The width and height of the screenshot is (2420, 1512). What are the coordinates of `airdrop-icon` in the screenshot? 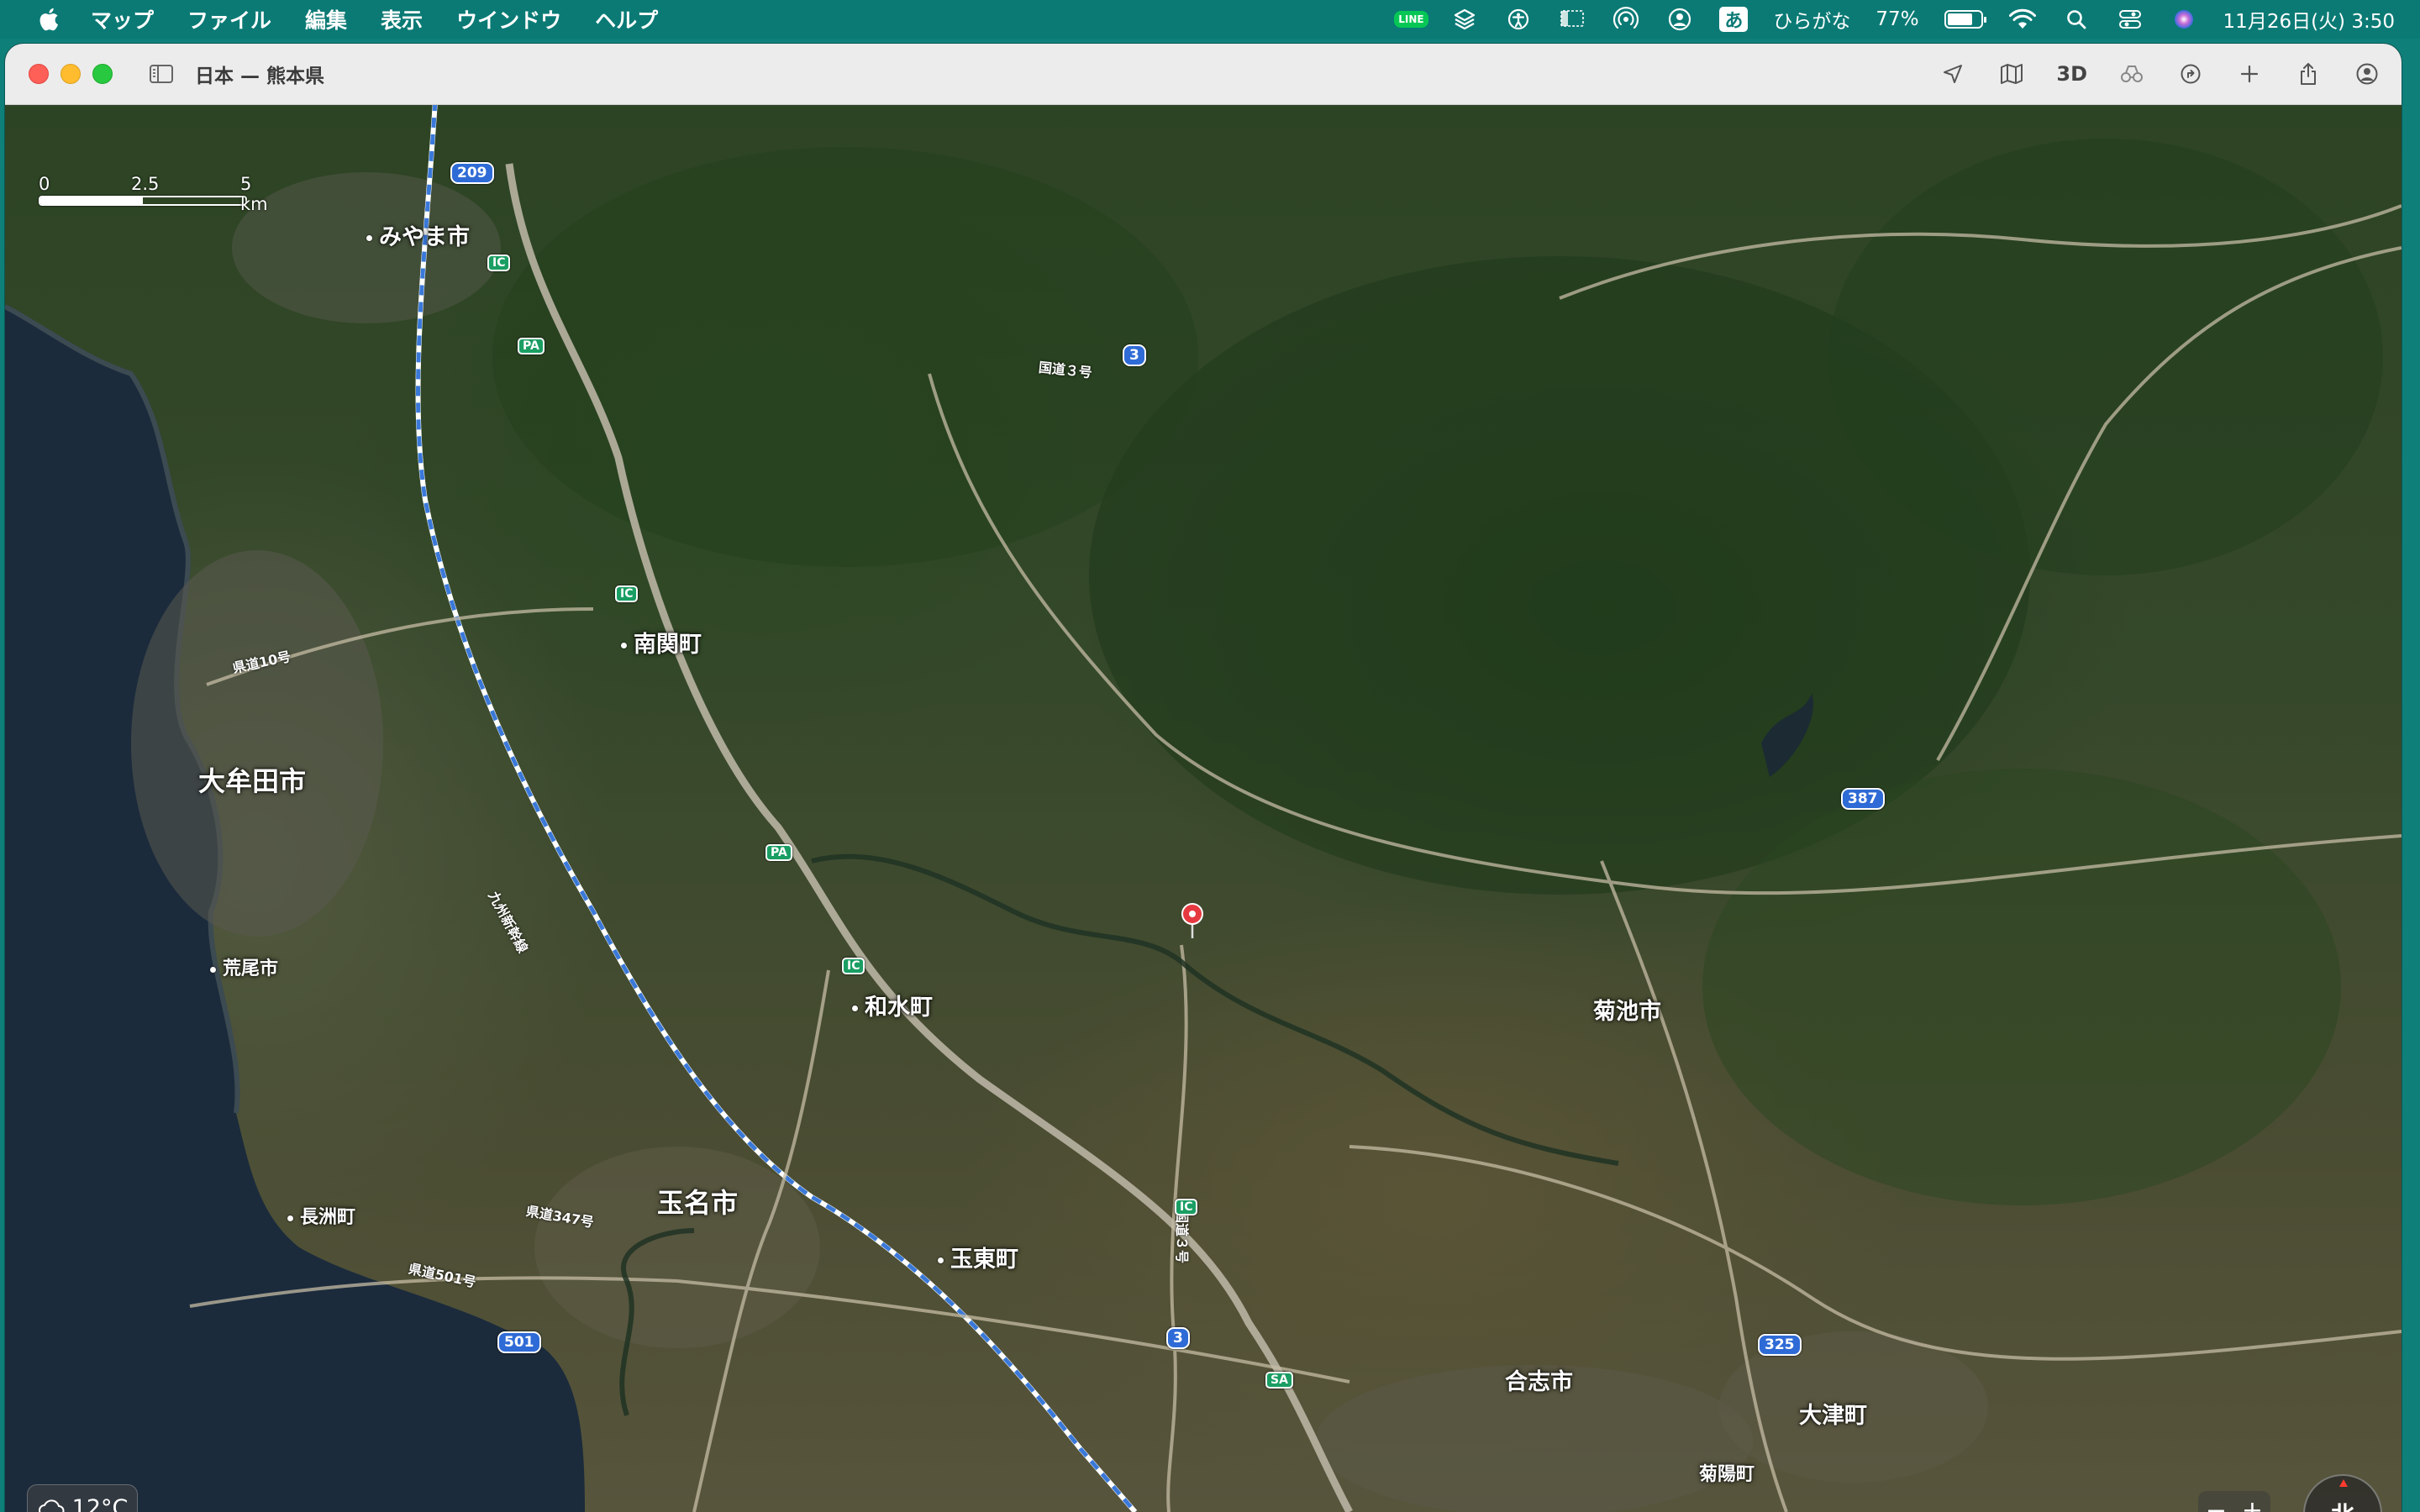 It's located at (1626, 19).